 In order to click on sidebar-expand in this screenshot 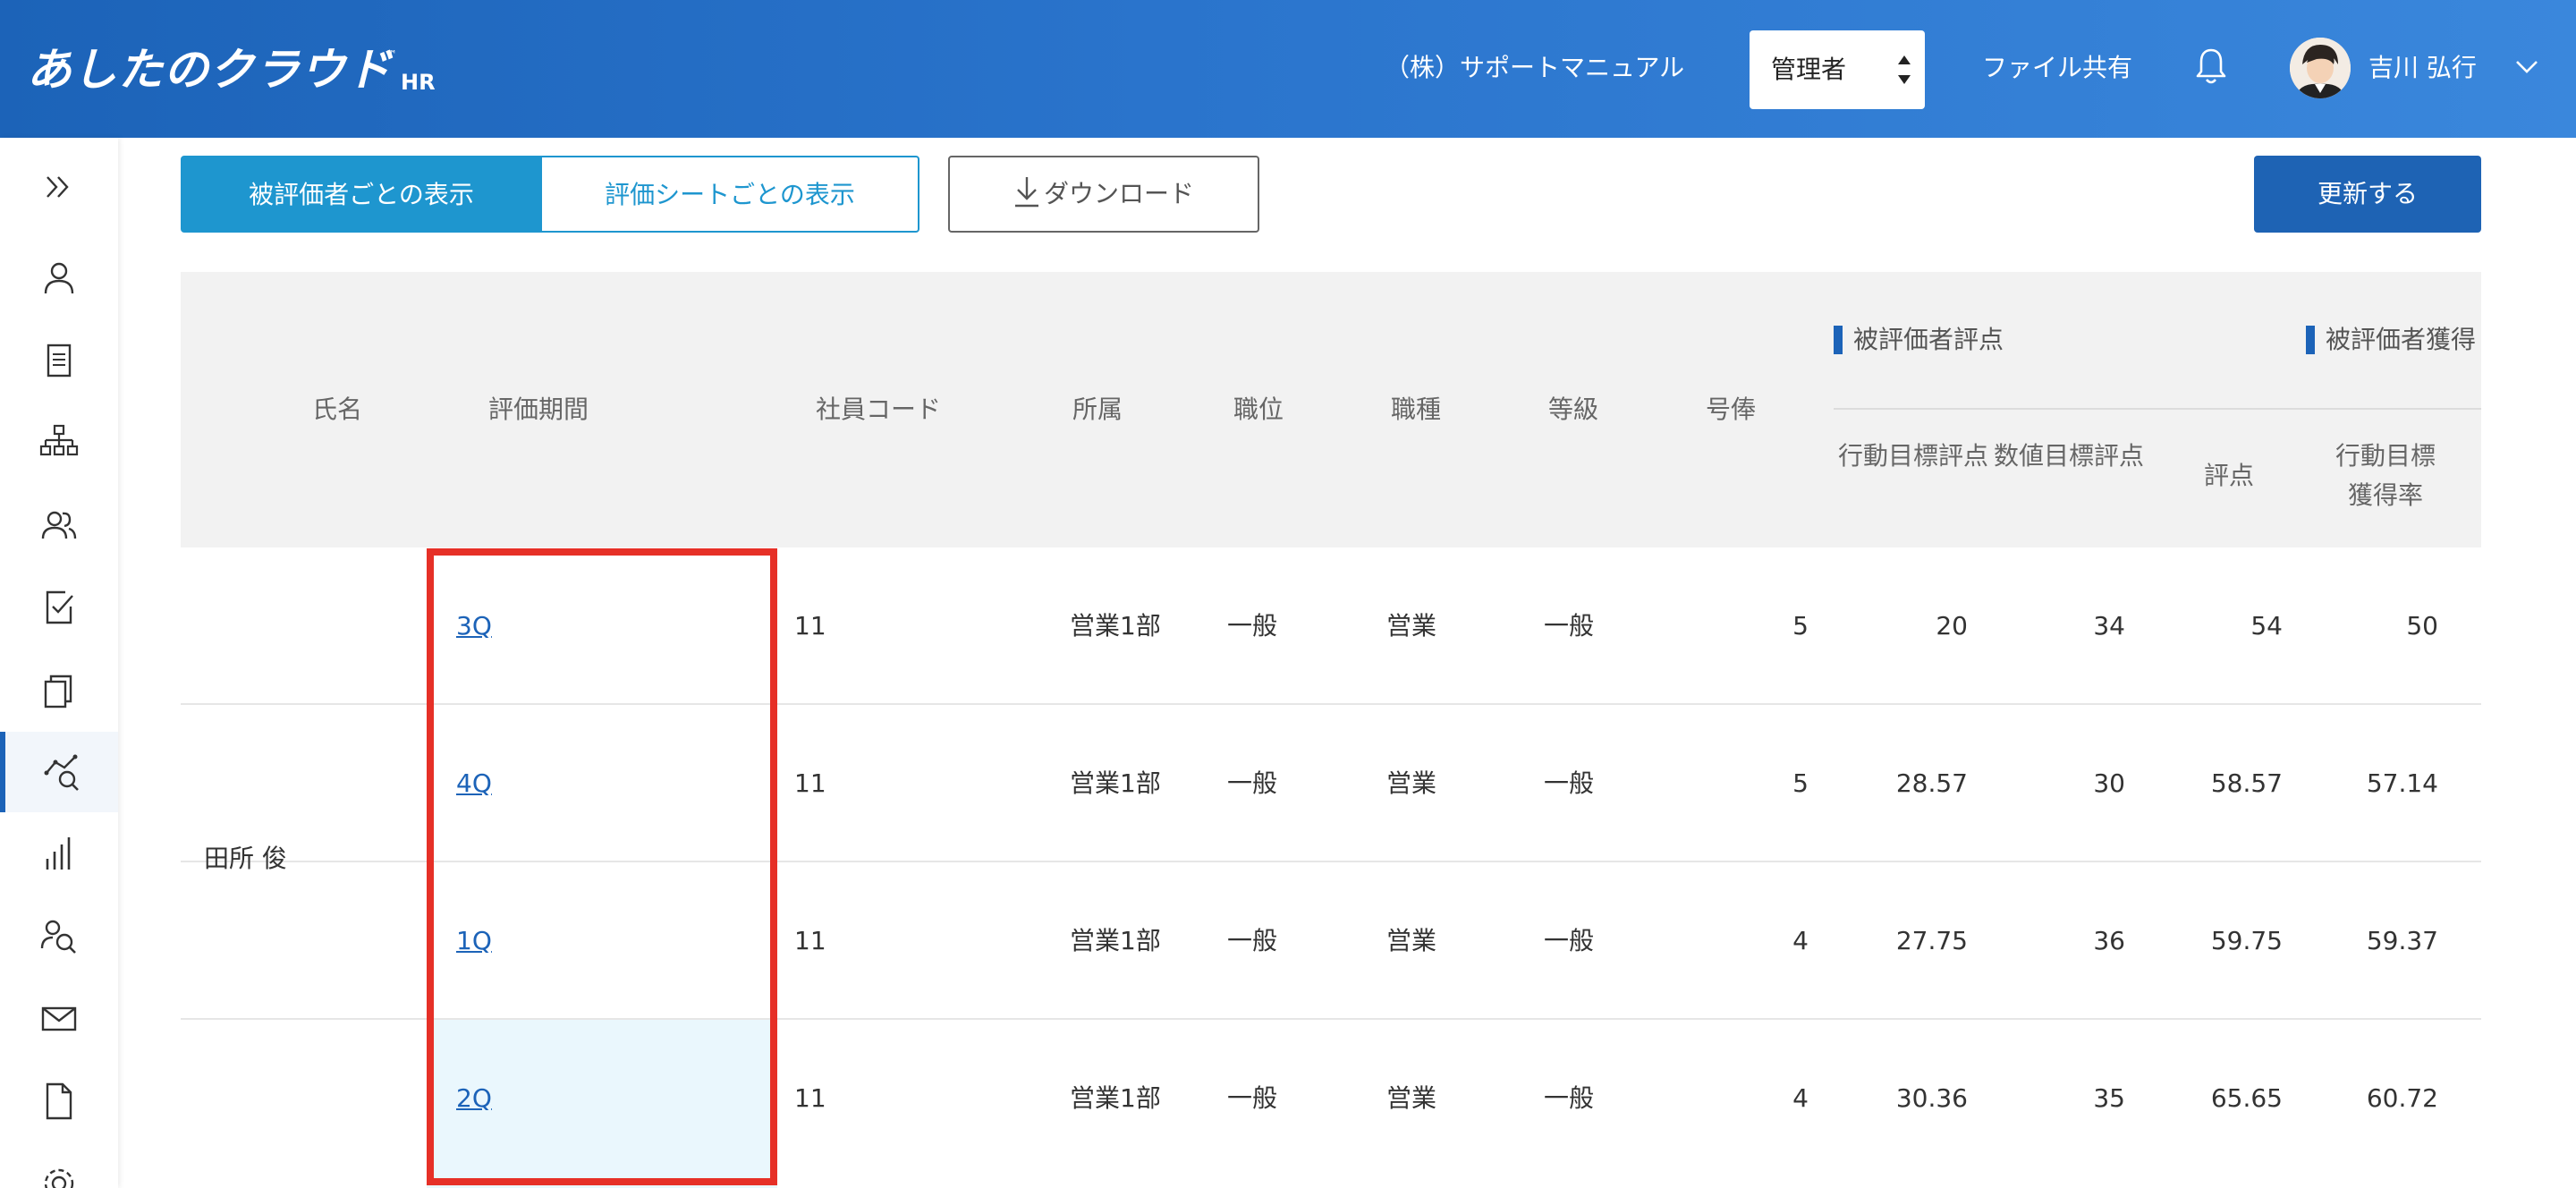, I will do `click(59, 187)`.